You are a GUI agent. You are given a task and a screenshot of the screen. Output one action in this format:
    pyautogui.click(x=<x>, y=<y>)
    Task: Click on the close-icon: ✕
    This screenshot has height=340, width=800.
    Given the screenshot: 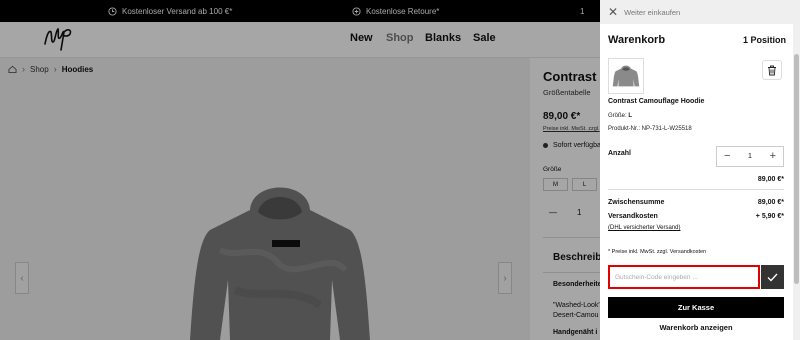 What is the action you would take?
    pyautogui.click(x=613, y=12)
    